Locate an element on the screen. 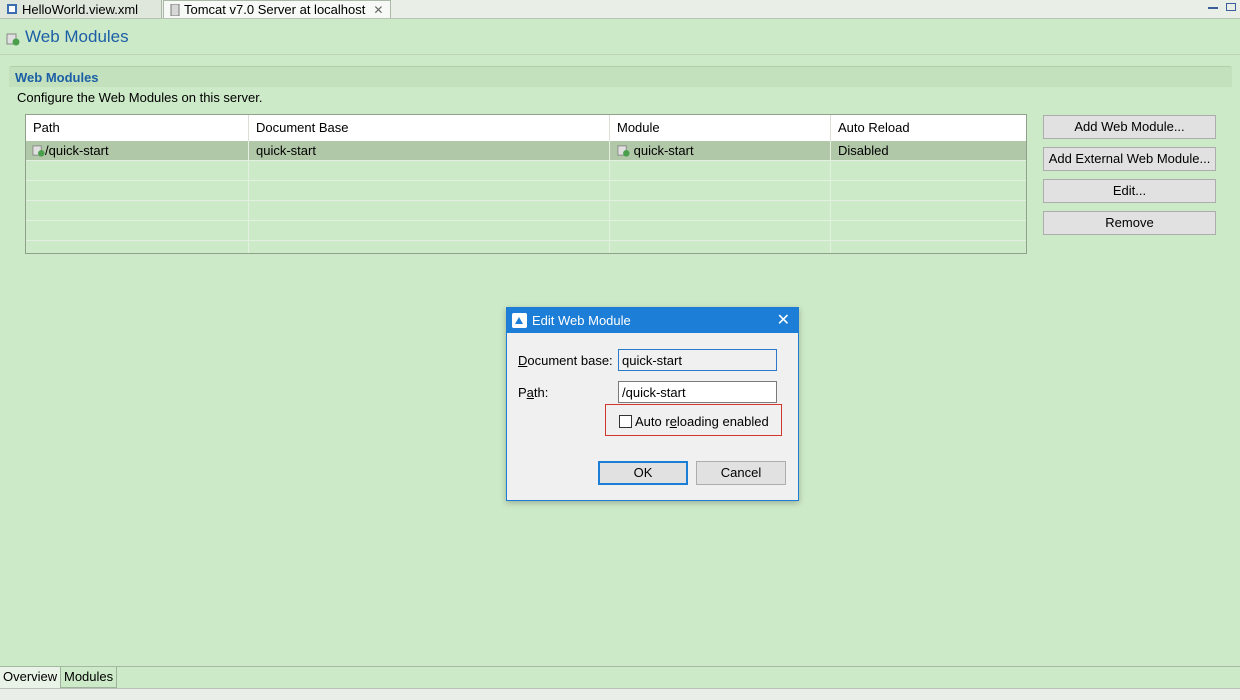 This screenshot has width=1240, height=700. auto-reload-checkbox is located at coordinates (625, 421).